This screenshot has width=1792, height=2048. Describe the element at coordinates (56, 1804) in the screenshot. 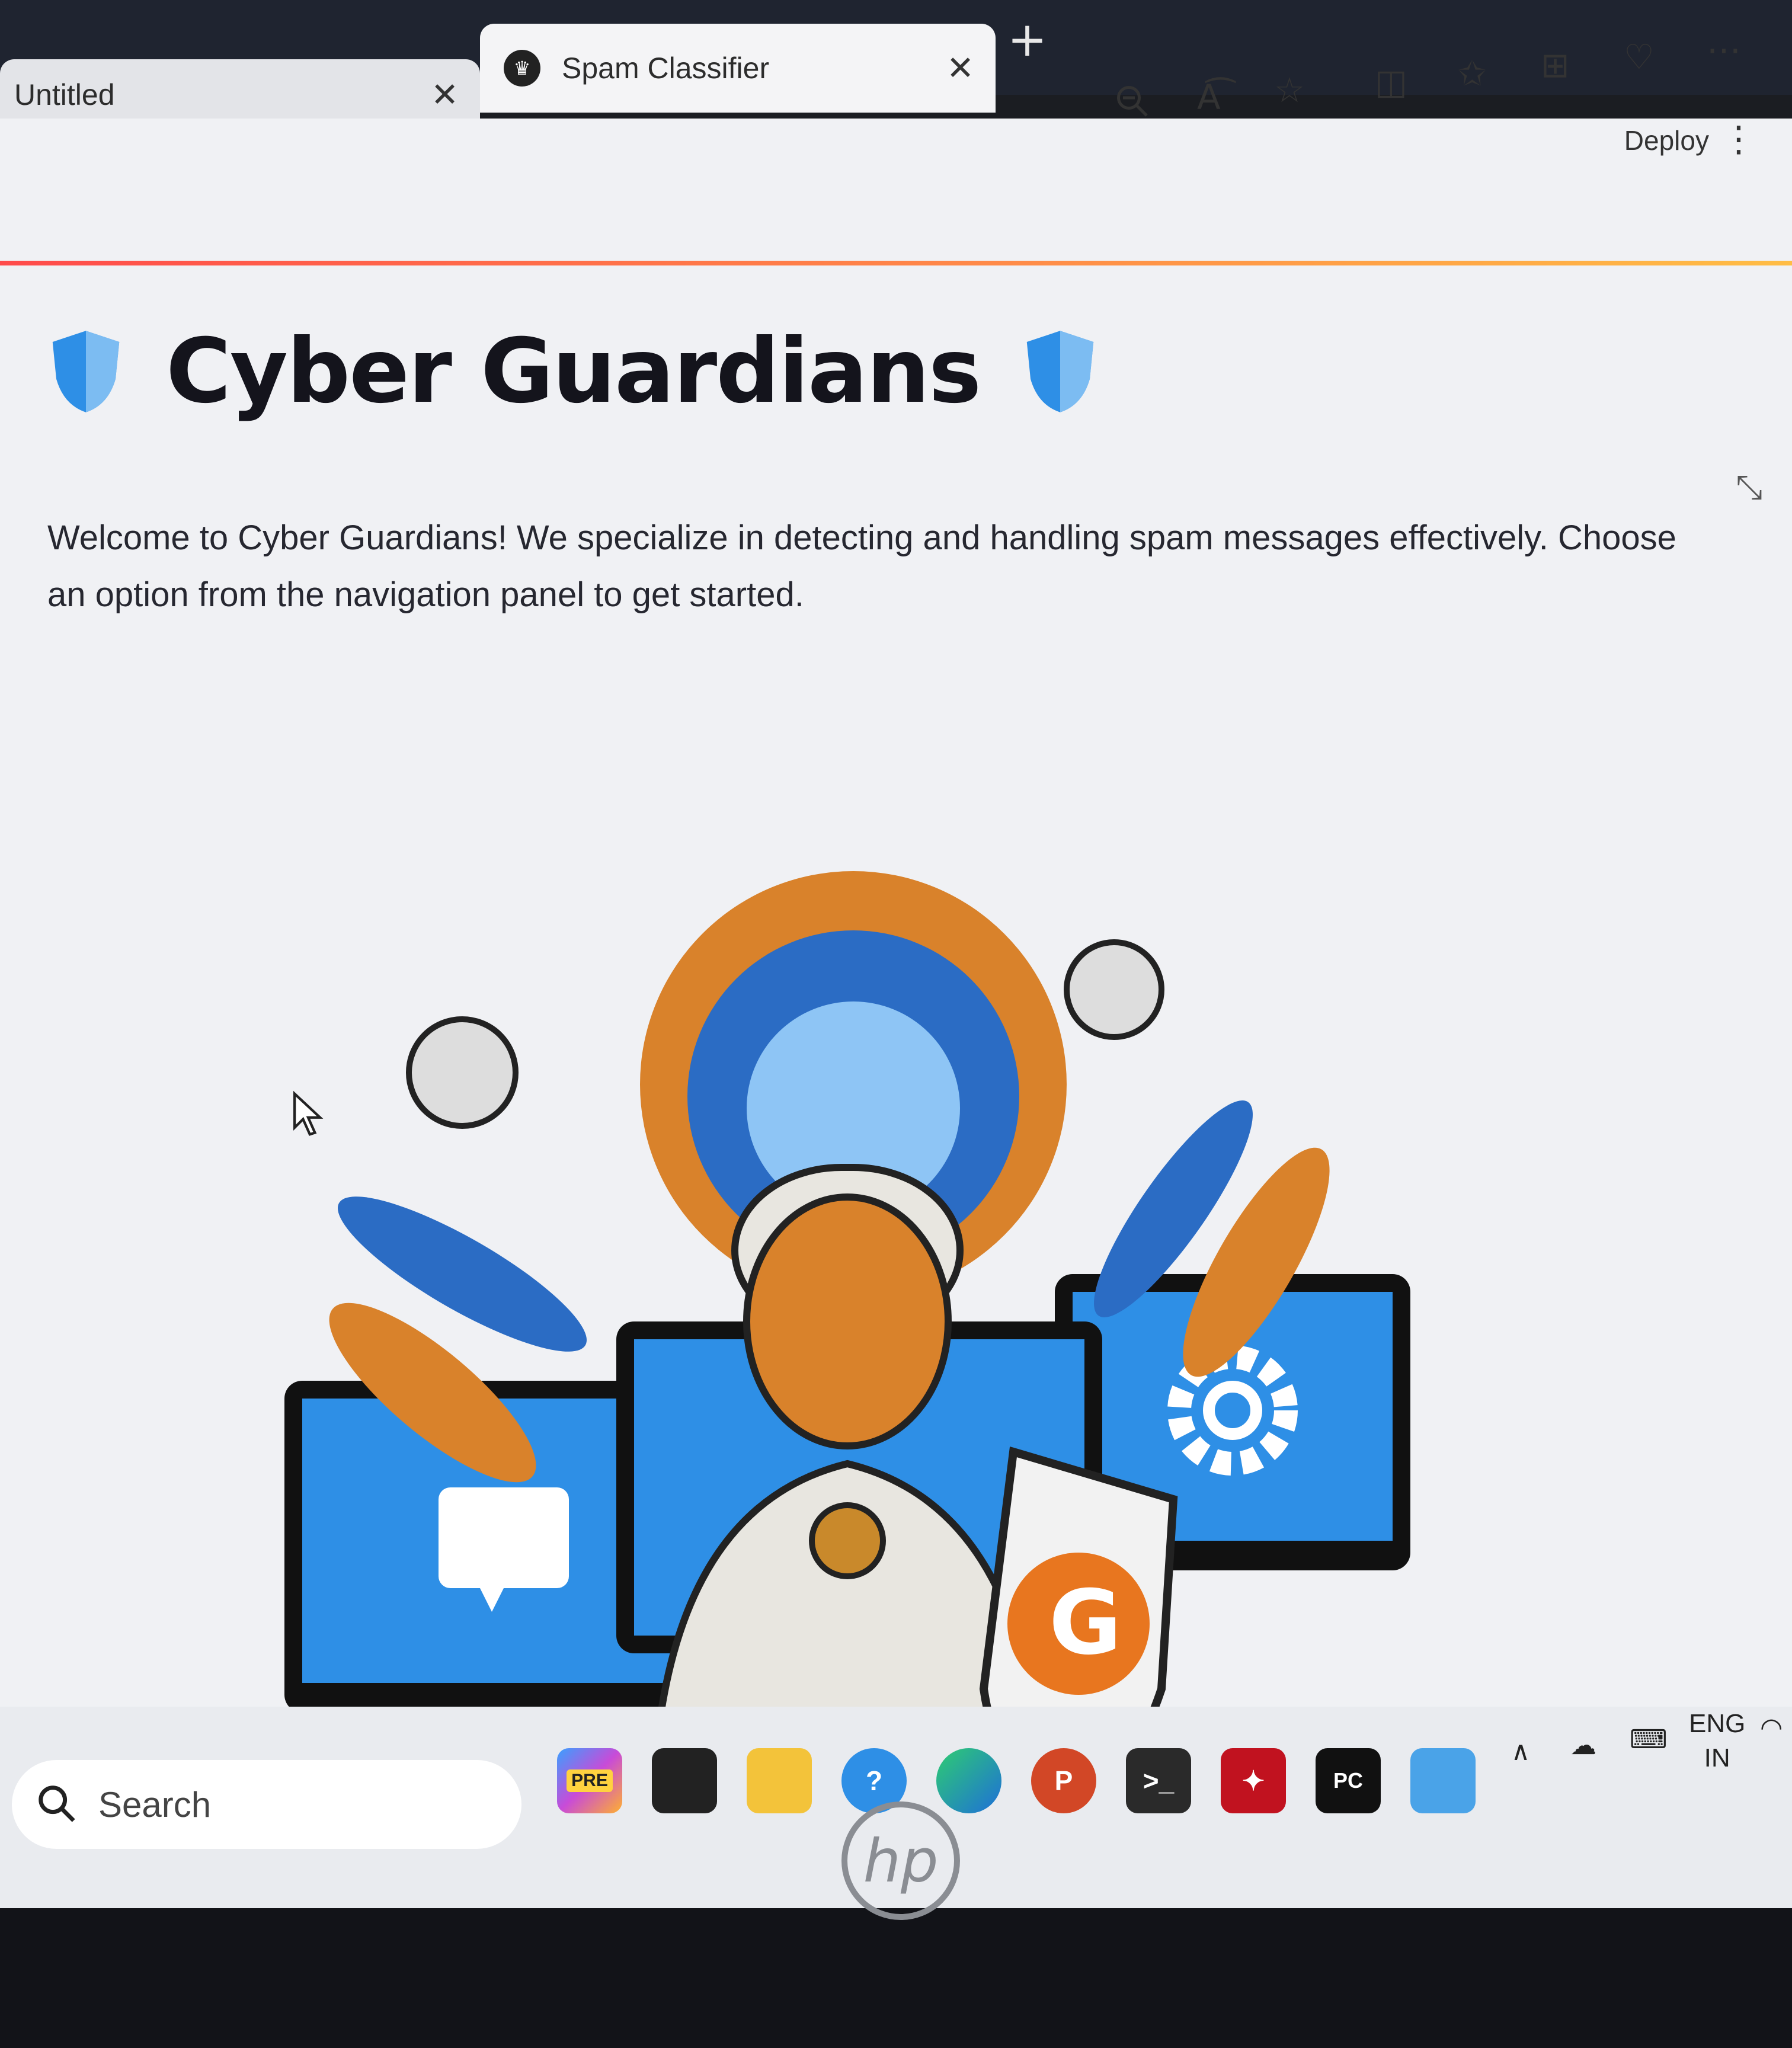

I see `search-icon` at that location.